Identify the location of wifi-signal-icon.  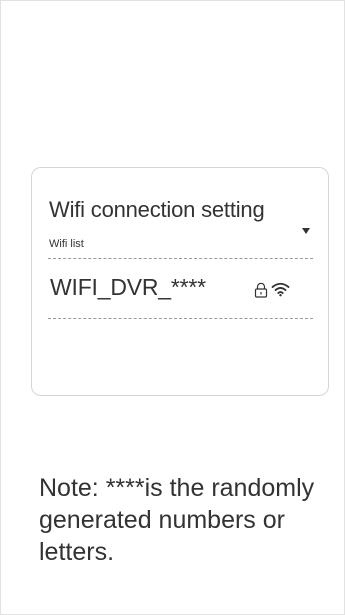
(280, 289).